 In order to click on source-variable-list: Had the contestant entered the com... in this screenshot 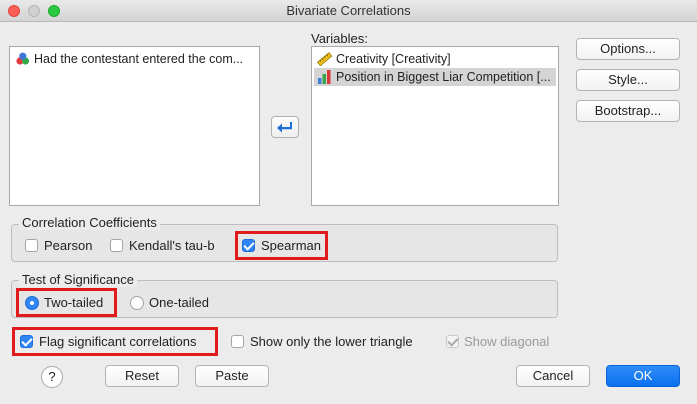, I will do `click(134, 126)`.